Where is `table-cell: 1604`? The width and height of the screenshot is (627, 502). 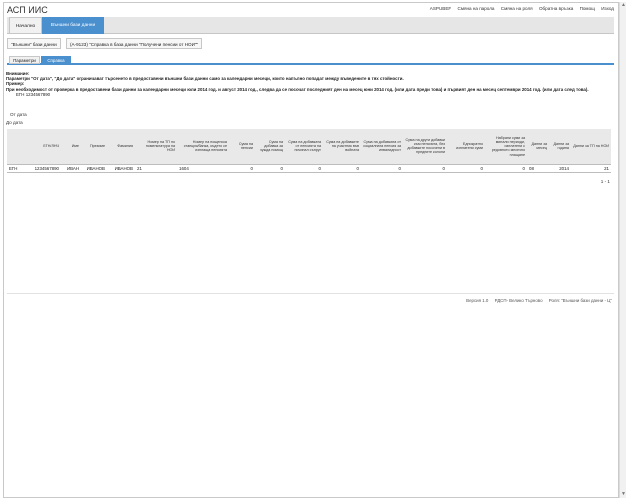 table-cell: 1604 is located at coordinates (203, 168).